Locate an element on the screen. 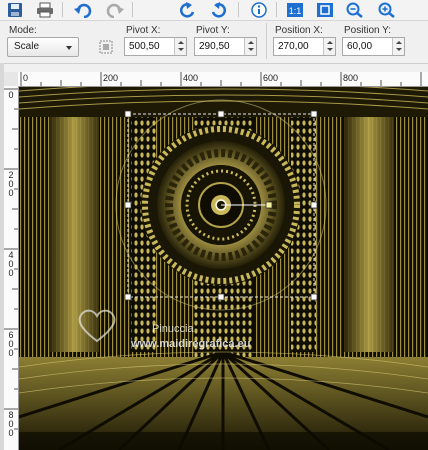 The width and height of the screenshot is (428, 450). position-y-spinner is located at coordinates (398, 46).